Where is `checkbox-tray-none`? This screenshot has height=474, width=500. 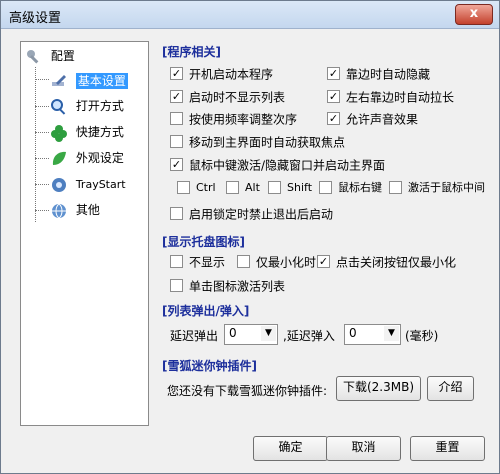 checkbox-tray-none is located at coordinates (176, 261).